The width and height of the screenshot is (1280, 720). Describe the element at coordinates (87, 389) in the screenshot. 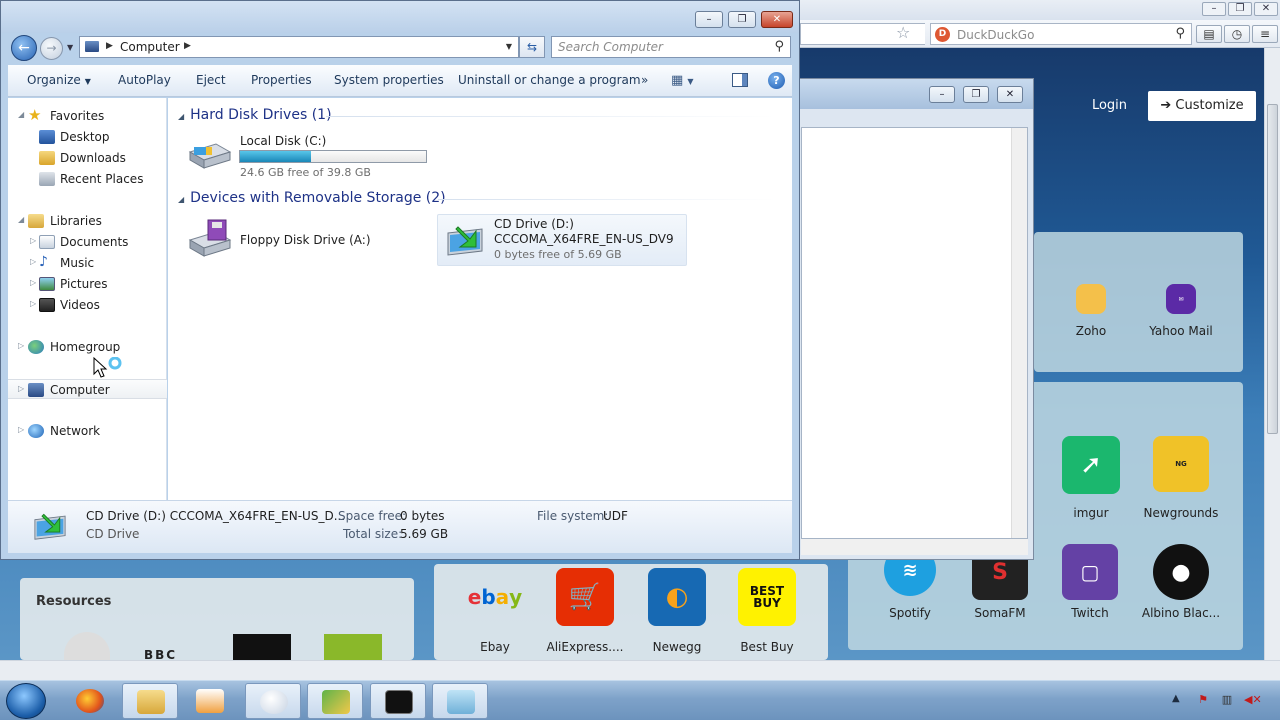

I see `nav-item-computer: ▷ Computer` at that location.